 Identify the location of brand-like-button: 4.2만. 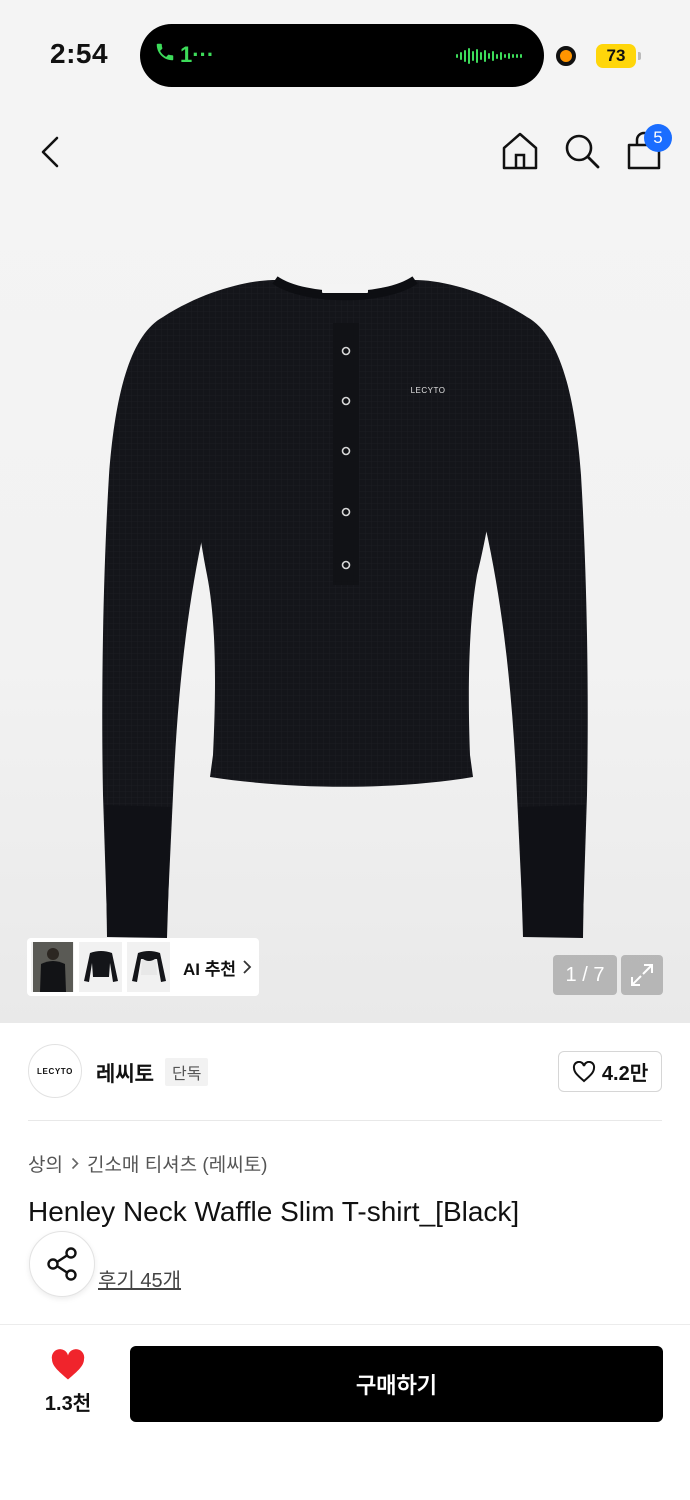
(610, 1071).